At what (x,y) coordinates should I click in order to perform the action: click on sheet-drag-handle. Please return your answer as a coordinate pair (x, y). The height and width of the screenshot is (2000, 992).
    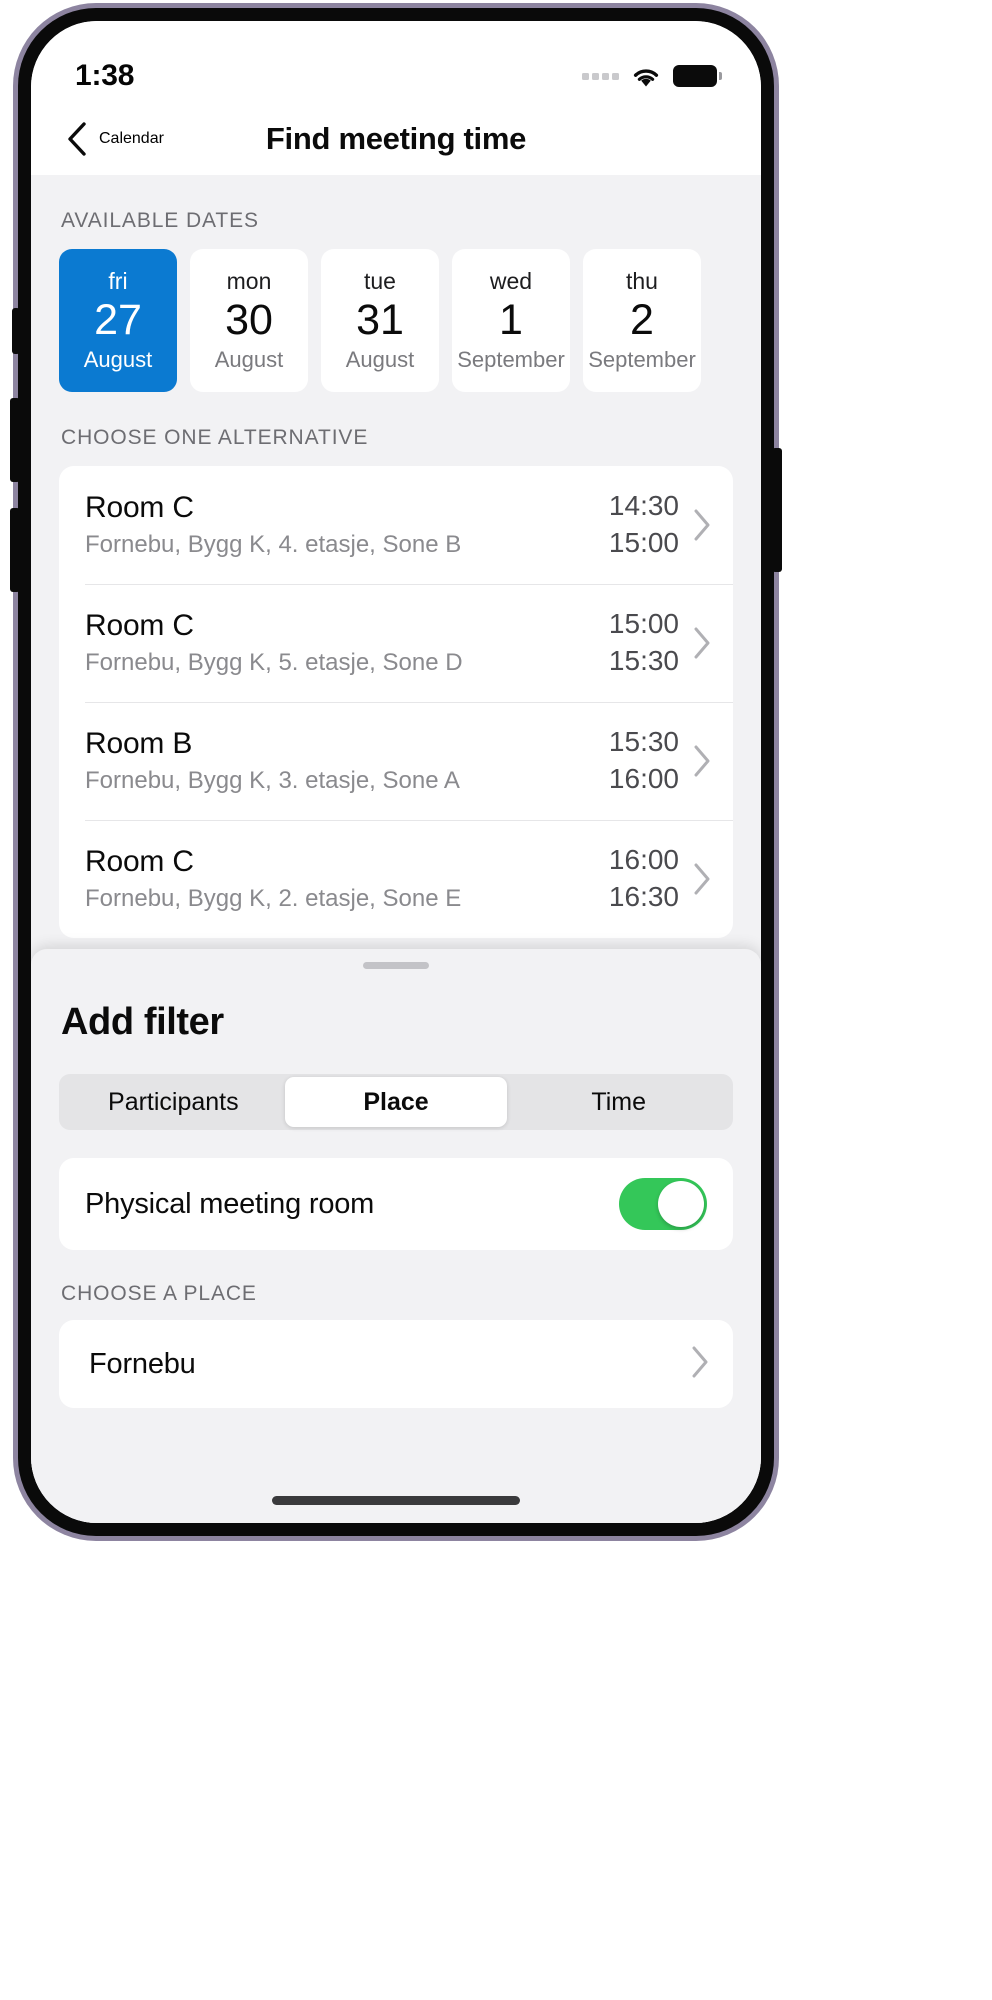
    Looking at the image, I should click on (396, 965).